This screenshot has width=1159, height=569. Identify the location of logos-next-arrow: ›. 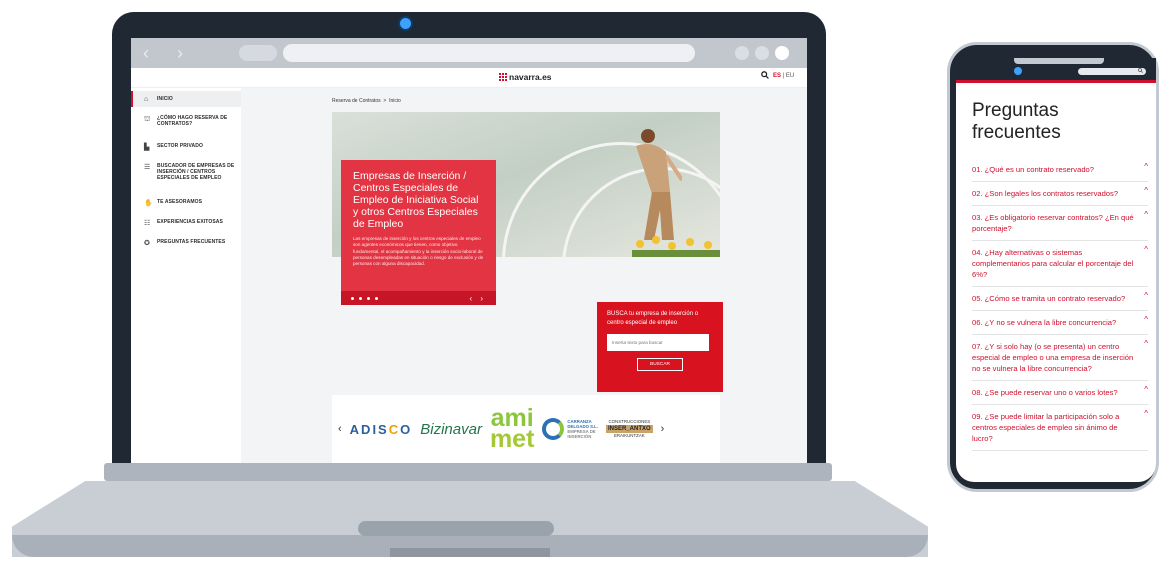
(663, 429).